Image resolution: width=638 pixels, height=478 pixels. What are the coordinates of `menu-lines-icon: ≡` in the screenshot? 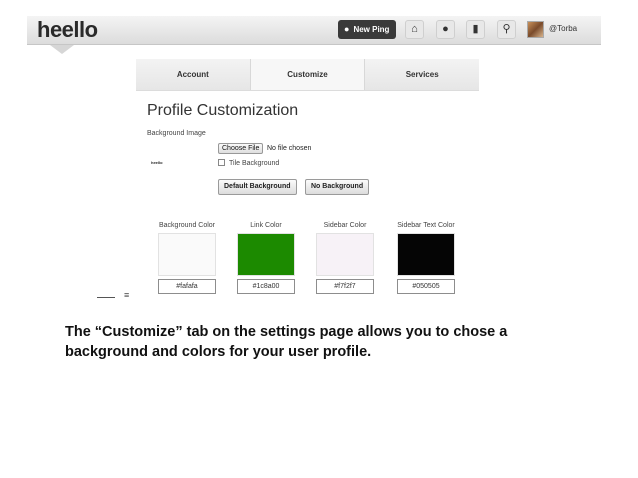 It's located at (127, 295).